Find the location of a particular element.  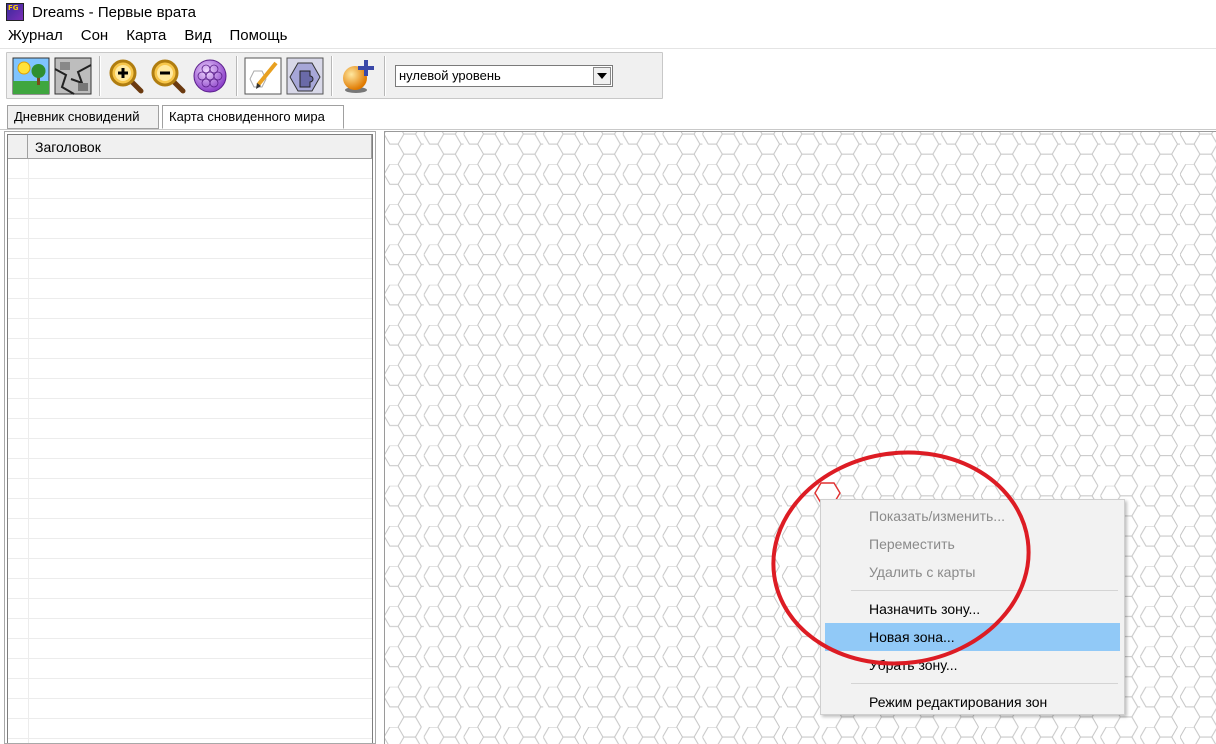

menu-journal: Журнал is located at coordinates (36, 36).